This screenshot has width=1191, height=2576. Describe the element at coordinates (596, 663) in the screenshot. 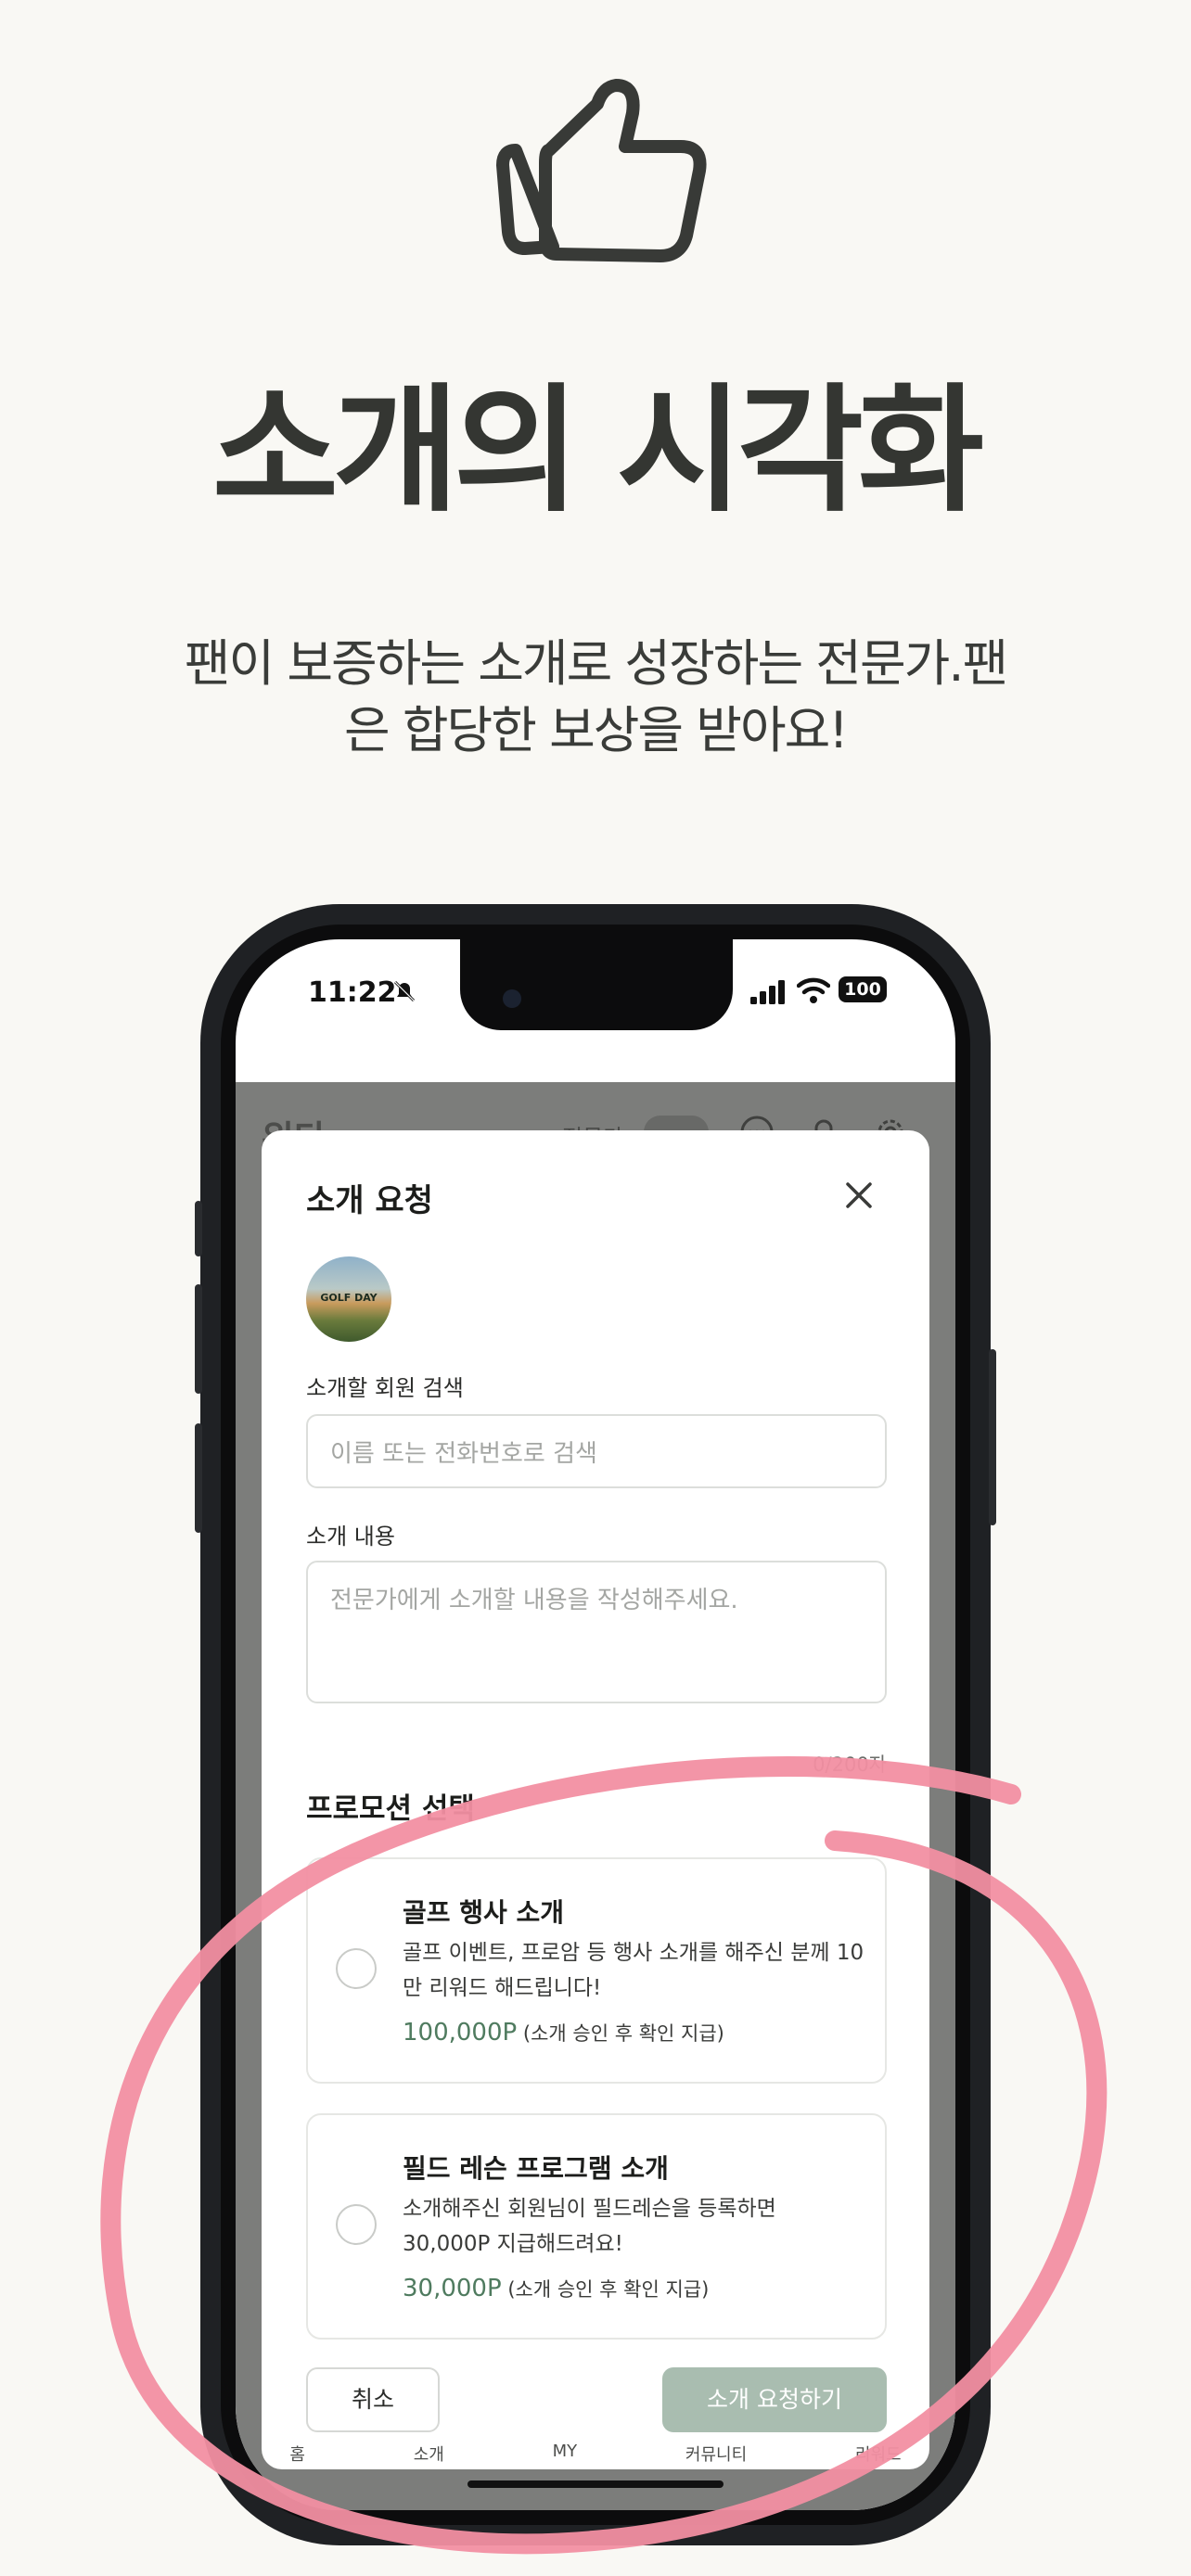

I see `hero-subtitle-line-1: 팬이 보증하는 소개로 성장하는 전문가.팬` at that location.